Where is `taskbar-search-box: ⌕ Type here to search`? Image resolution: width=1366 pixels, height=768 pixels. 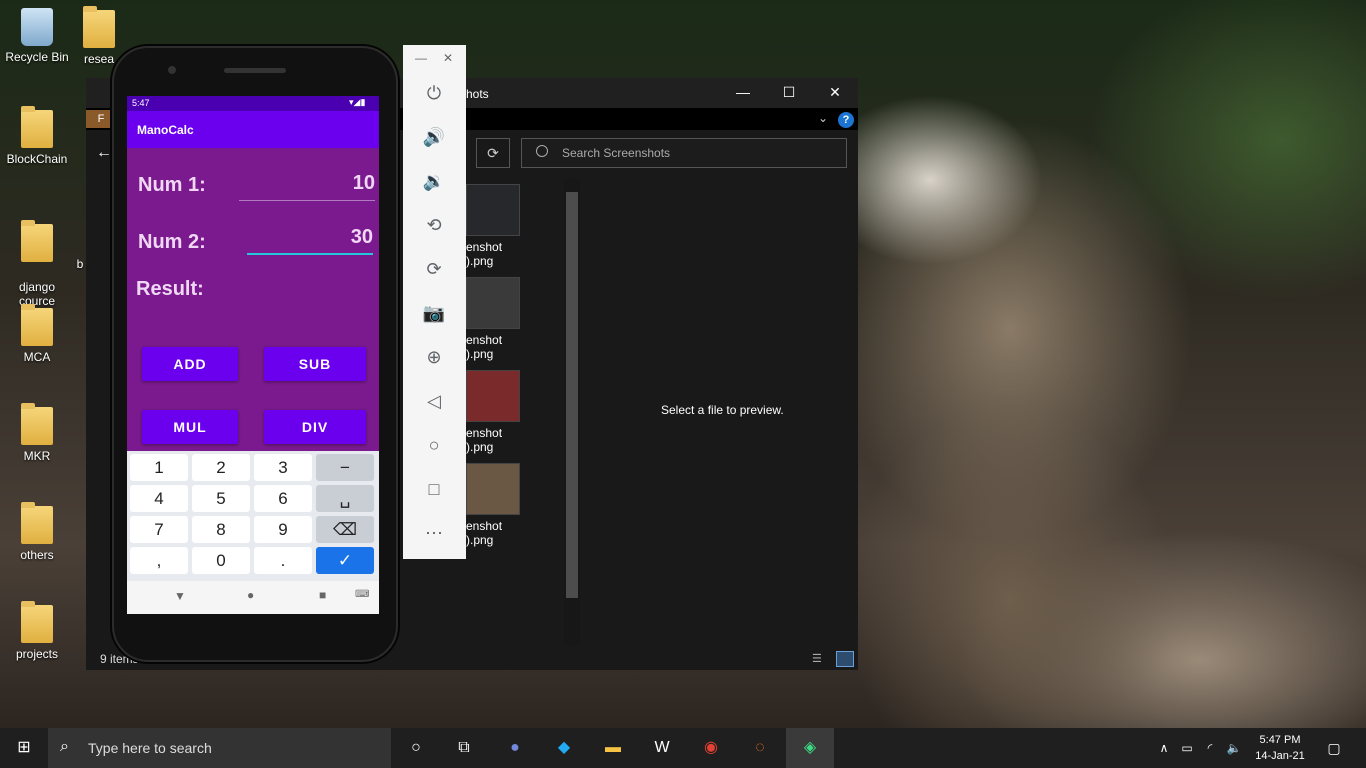
taskbar-search-box: ⌕ Type here to search is located at coordinates (219, 748).